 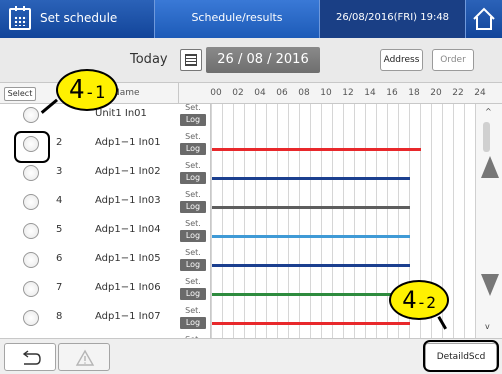 What do you see at coordinates (488, 221) in the screenshot?
I see `scroll-panel: ^ v` at bounding box center [488, 221].